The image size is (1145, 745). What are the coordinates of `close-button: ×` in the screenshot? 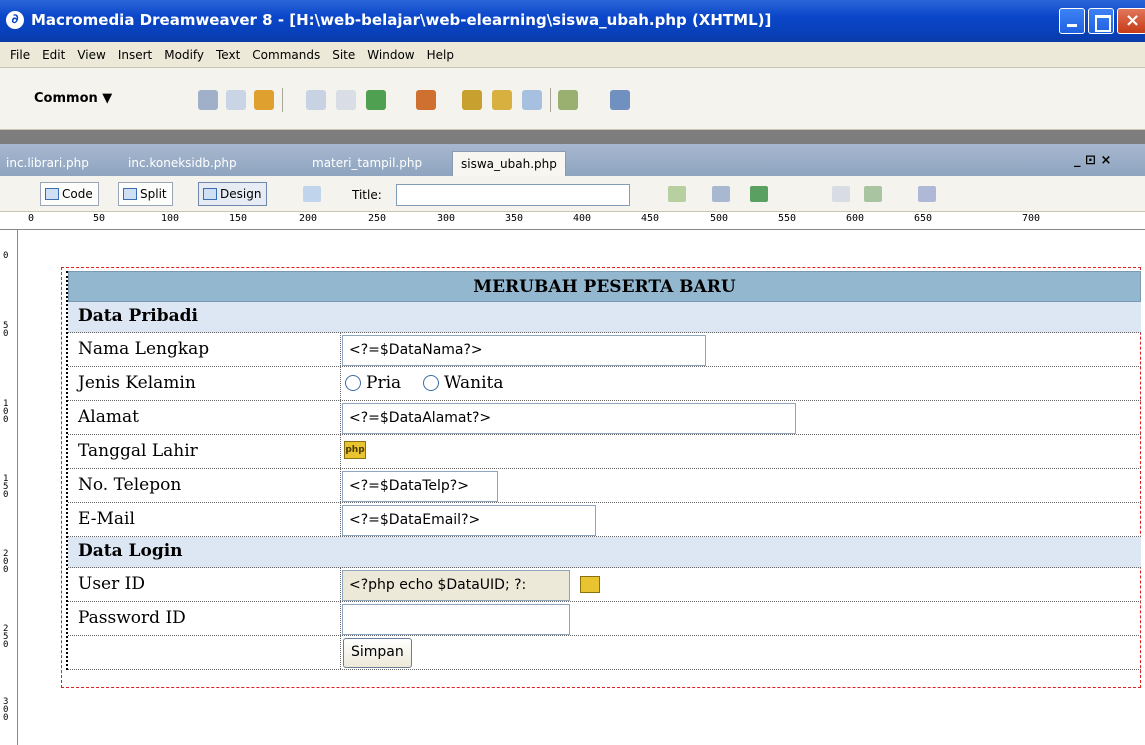 It's located at (1131, 21).